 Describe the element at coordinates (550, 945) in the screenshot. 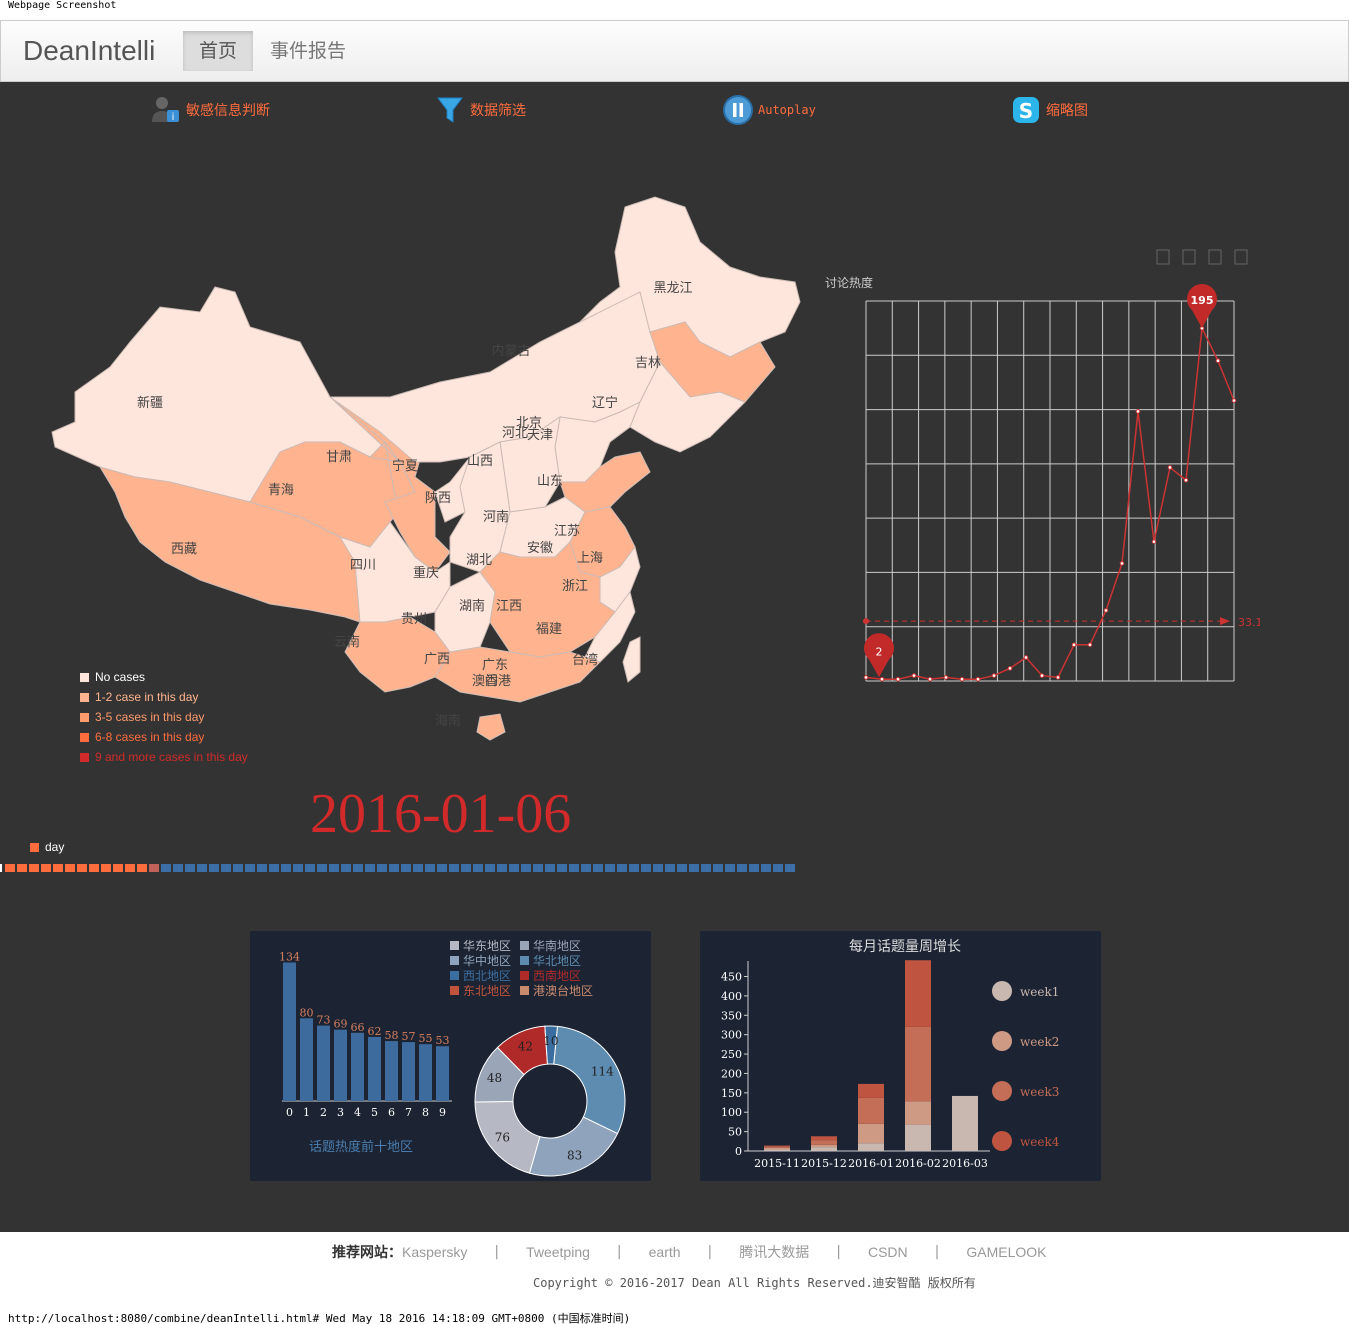

I see `region-legend-item: 华南地区` at that location.